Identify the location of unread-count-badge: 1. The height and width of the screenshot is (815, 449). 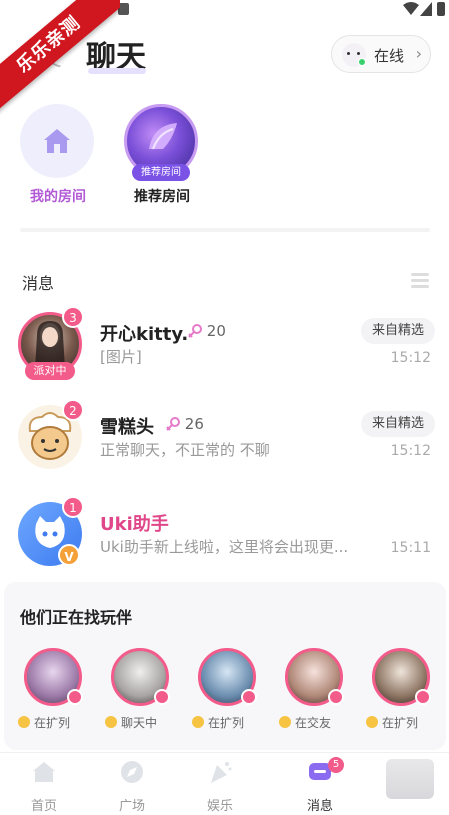
(73, 507).